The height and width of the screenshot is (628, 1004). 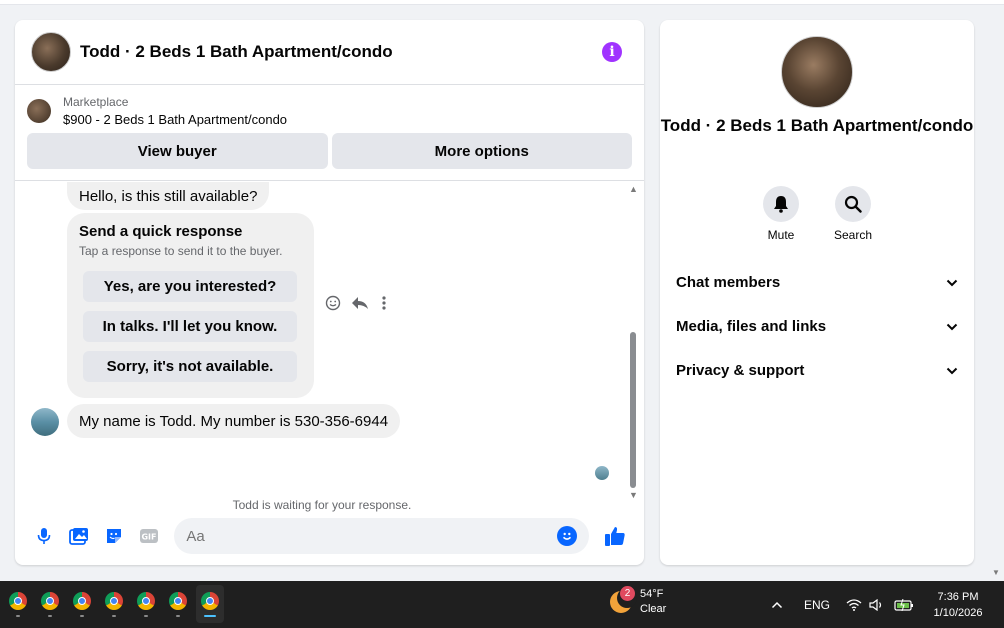 What do you see at coordinates (854, 604) in the screenshot?
I see `wifi-icon` at bounding box center [854, 604].